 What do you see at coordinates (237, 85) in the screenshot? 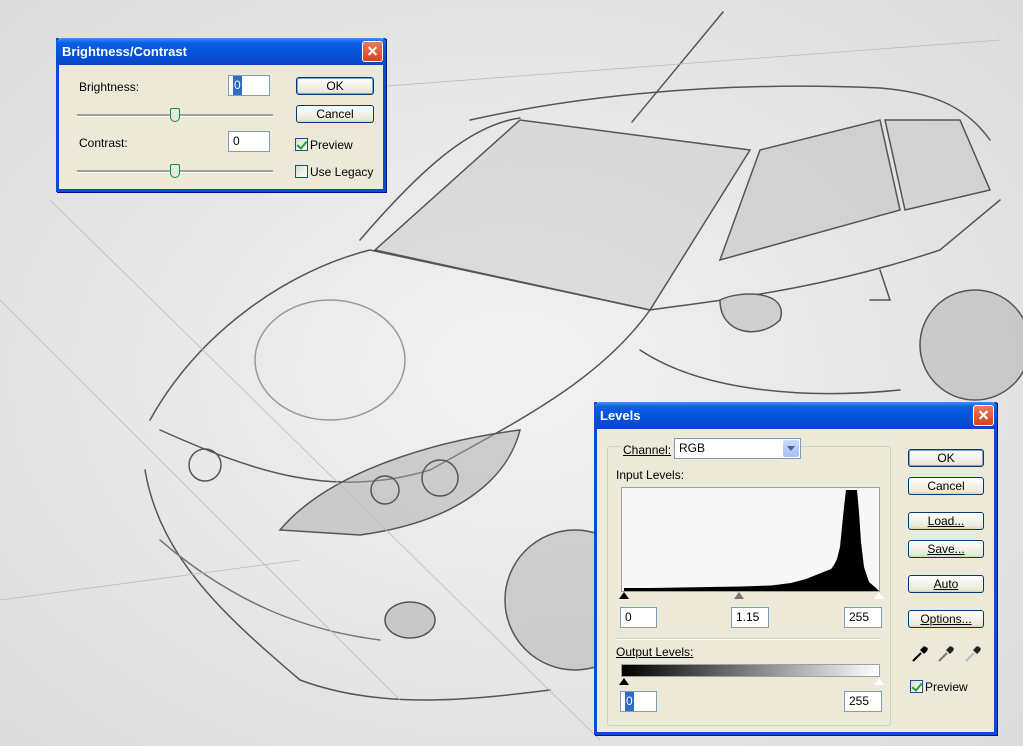
I see `brightness-value: 0` at bounding box center [237, 85].